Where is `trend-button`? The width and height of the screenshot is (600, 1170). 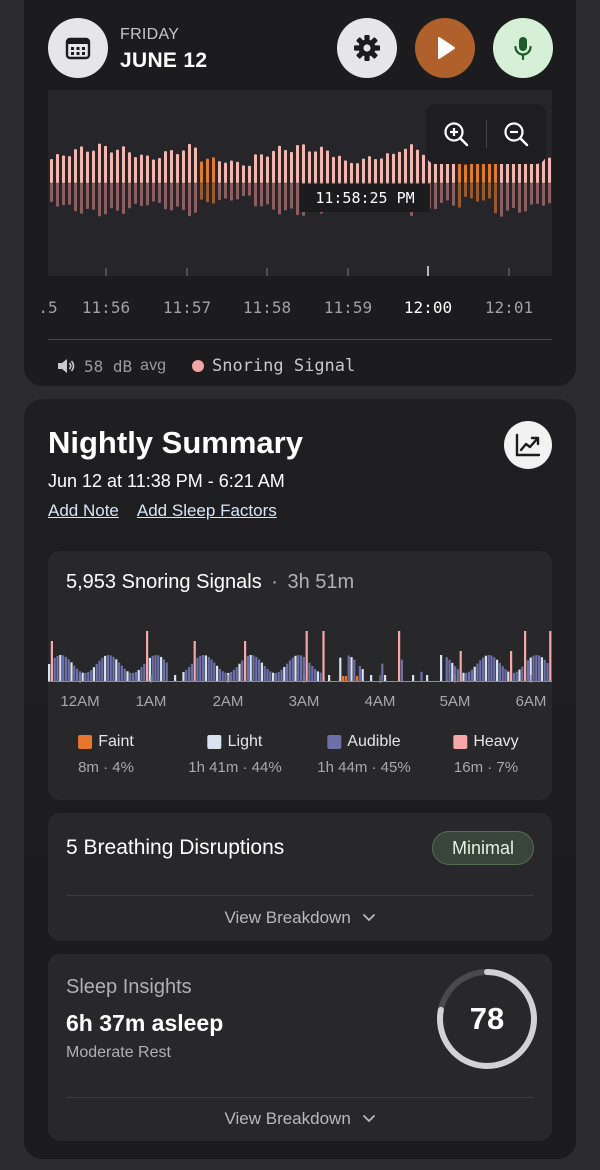 trend-button is located at coordinates (528, 445).